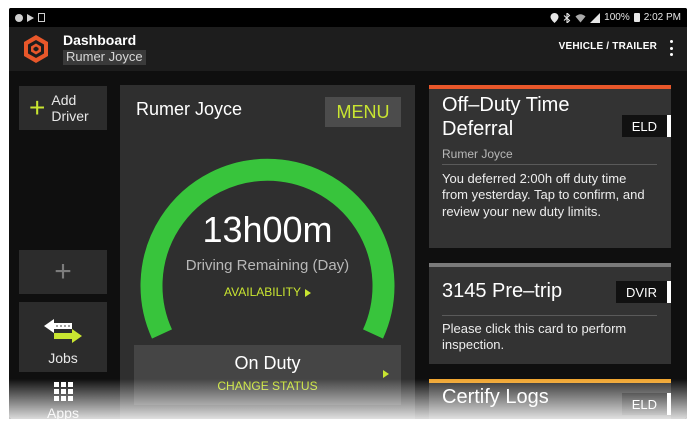  What do you see at coordinates (30, 17) in the screenshot?
I see `play-icon` at bounding box center [30, 17].